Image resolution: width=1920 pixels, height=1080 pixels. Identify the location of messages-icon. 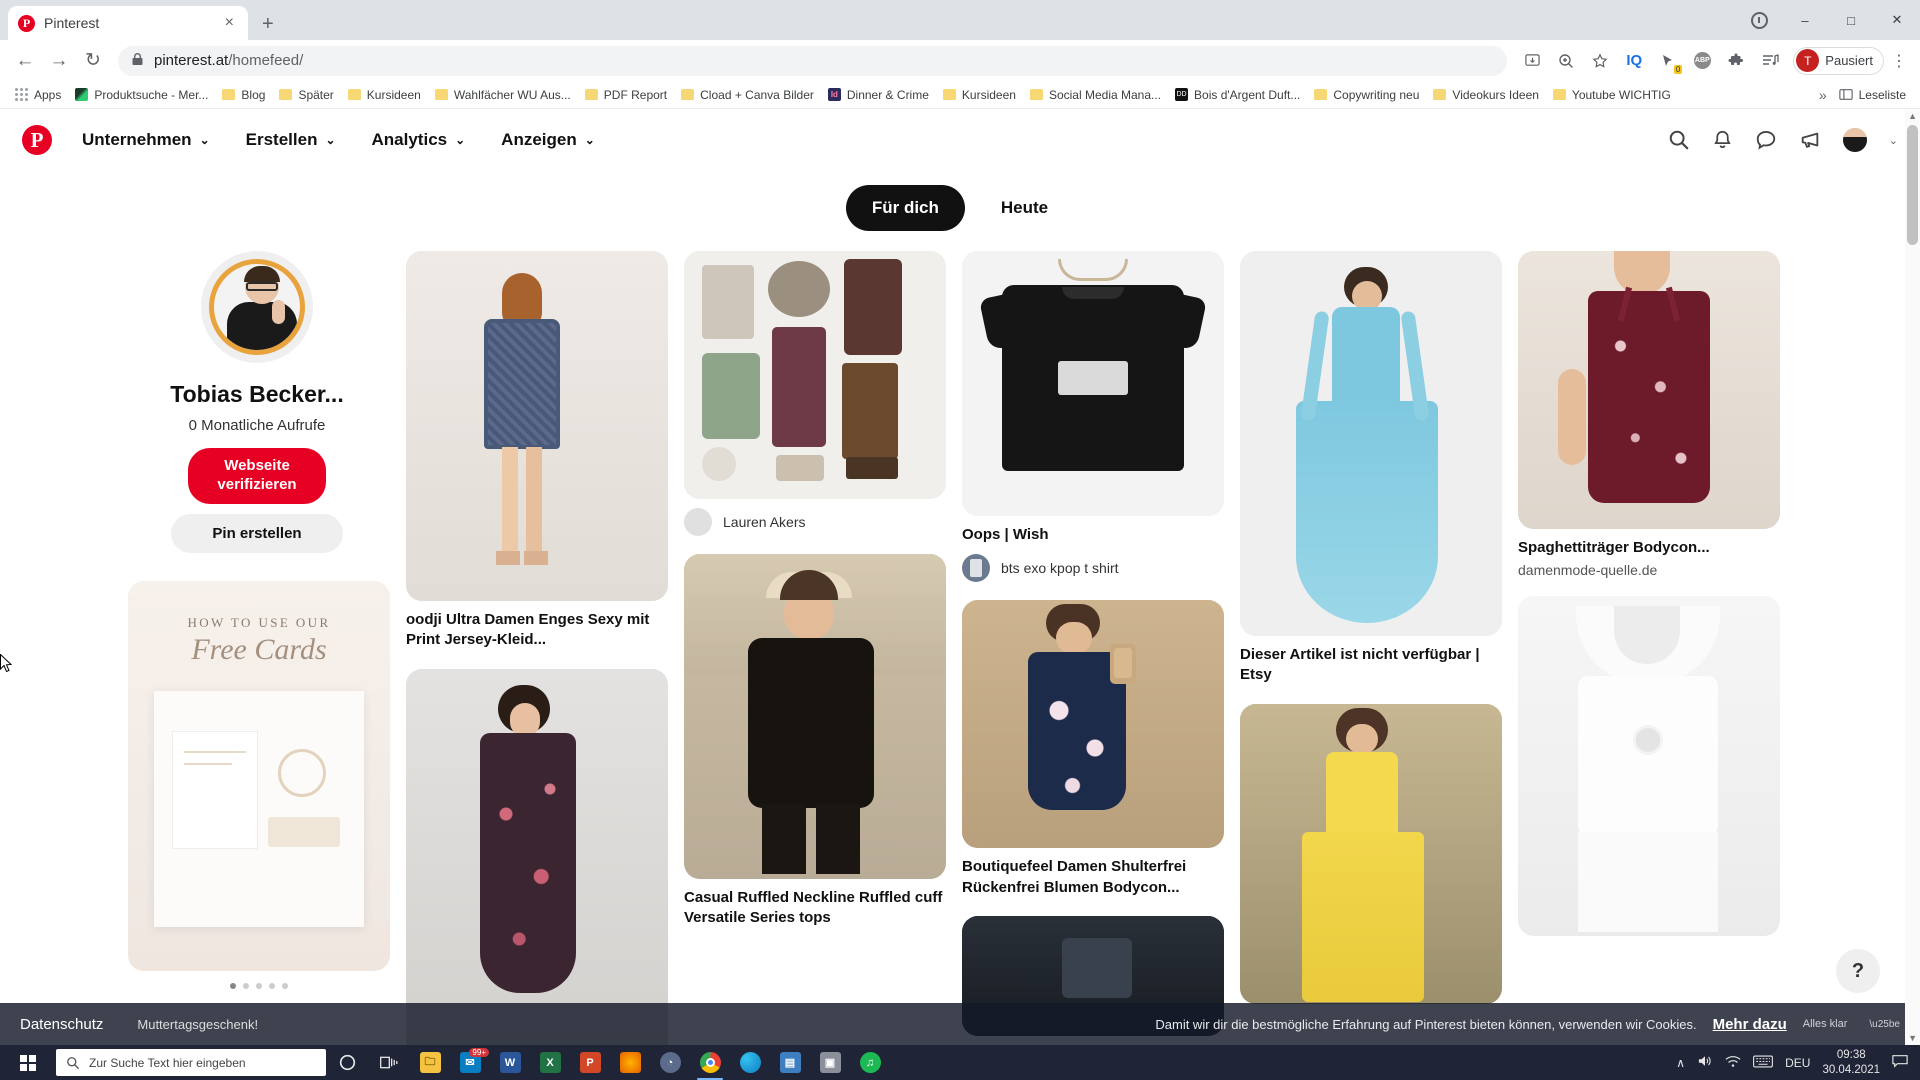
(1766, 140).